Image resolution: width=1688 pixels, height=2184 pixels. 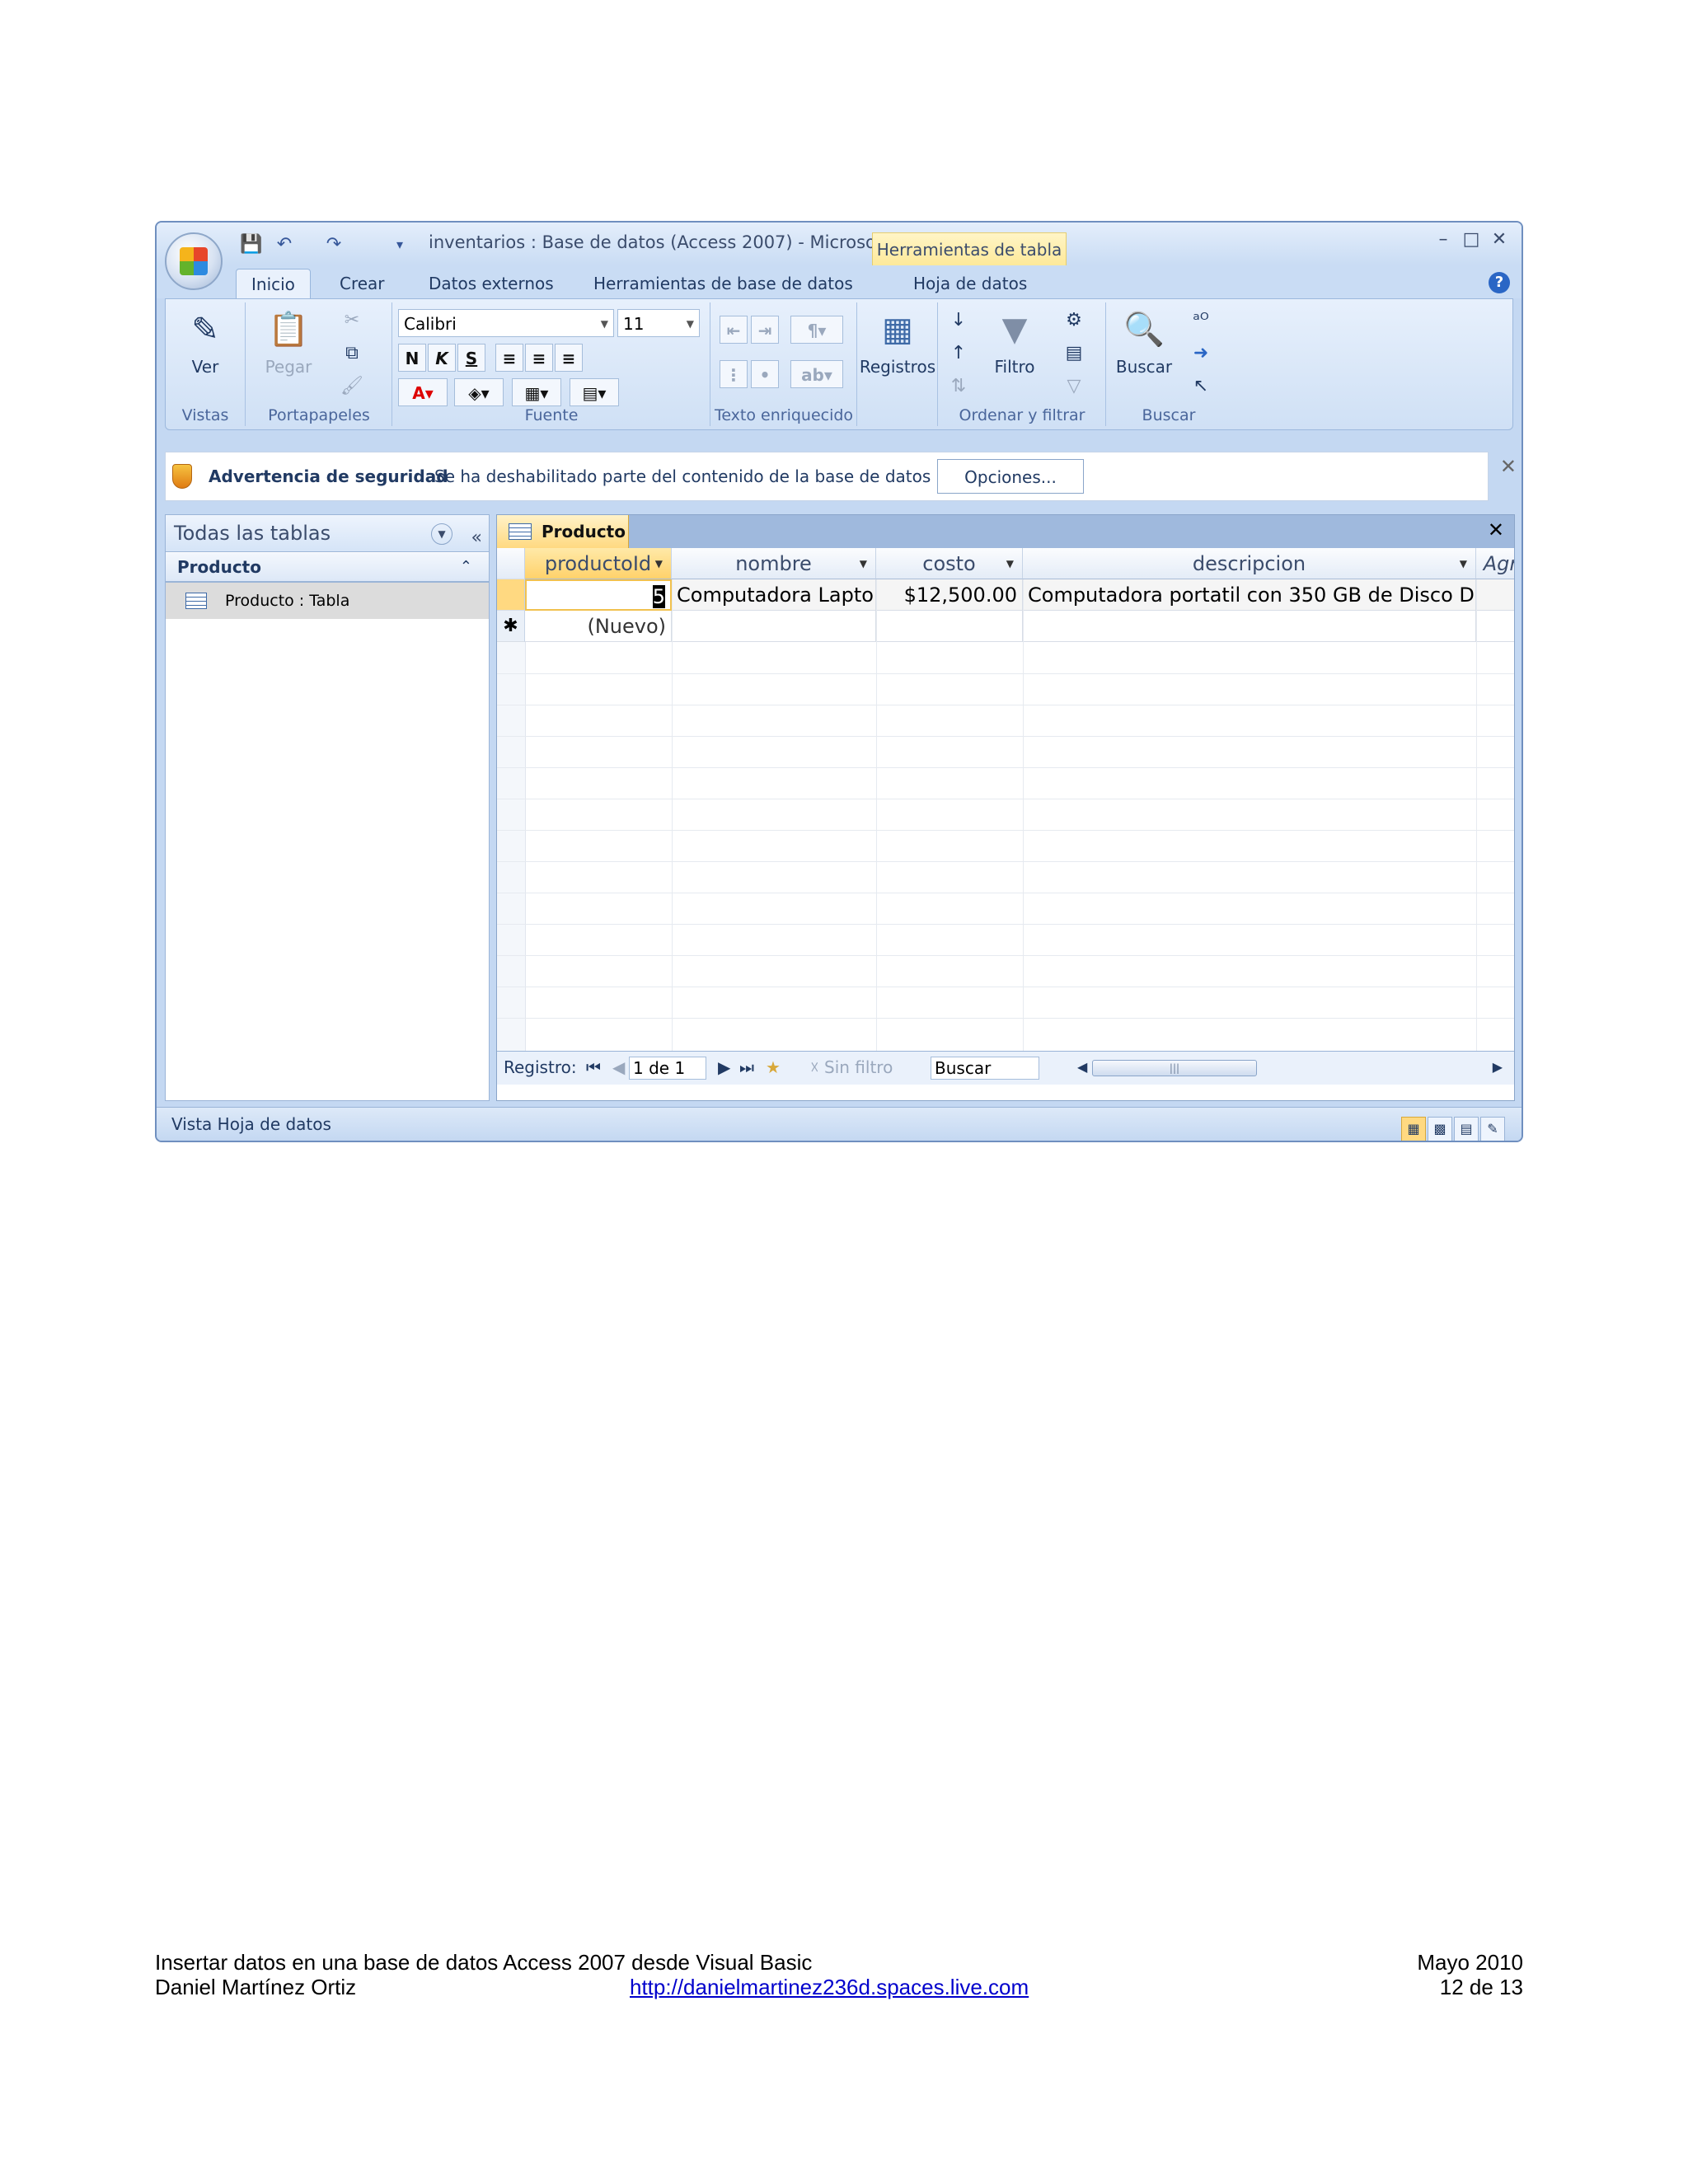 I want to click on fill-color-icon: ◈▾, so click(x=479, y=392).